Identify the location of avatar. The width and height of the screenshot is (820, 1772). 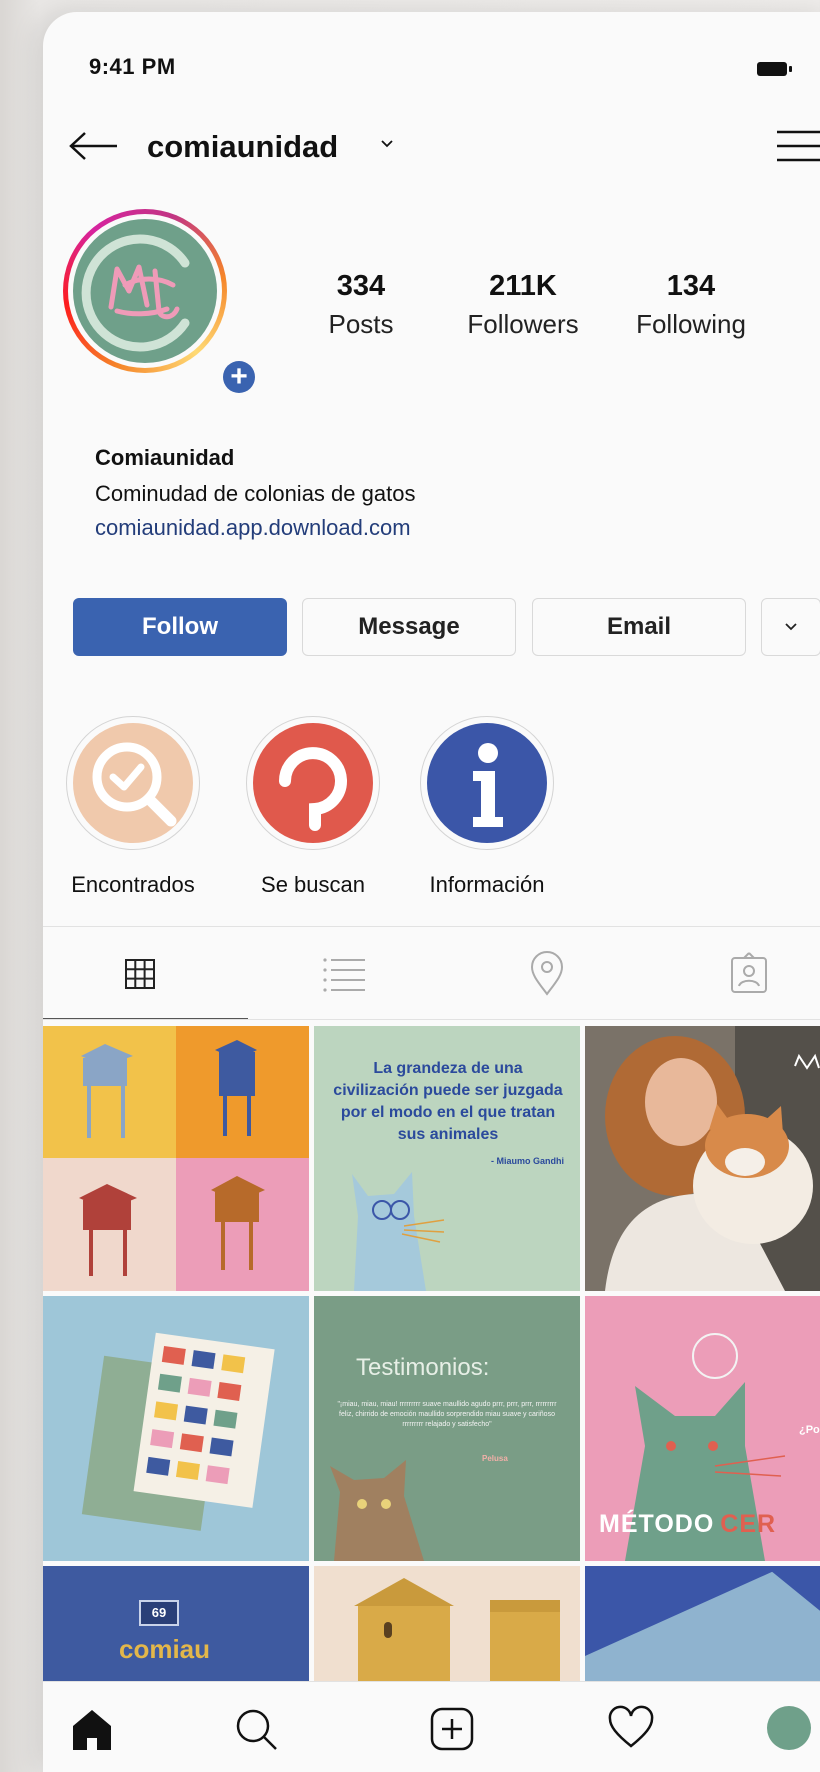
(145, 291).